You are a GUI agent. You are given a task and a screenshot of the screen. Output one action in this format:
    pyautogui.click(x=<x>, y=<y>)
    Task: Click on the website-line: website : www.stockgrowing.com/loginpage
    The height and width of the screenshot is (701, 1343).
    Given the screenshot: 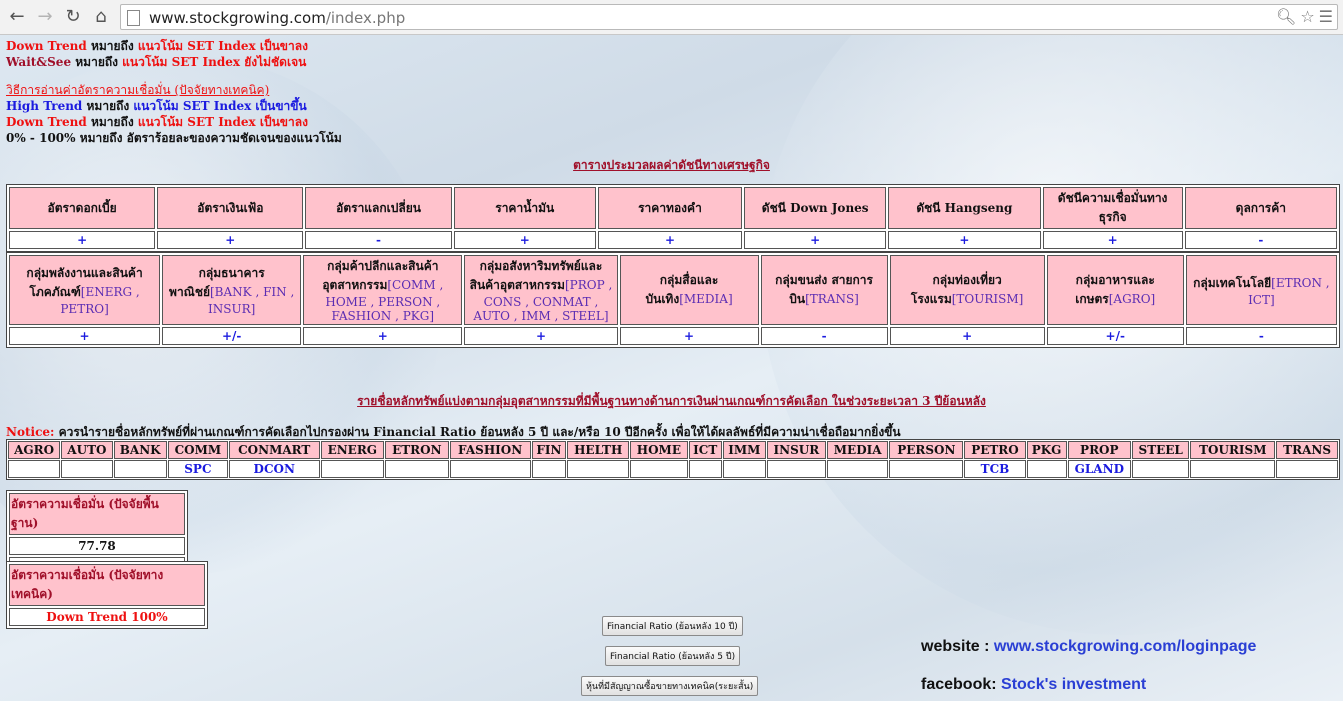 What is the action you would take?
    pyautogui.click(x=1089, y=646)
    